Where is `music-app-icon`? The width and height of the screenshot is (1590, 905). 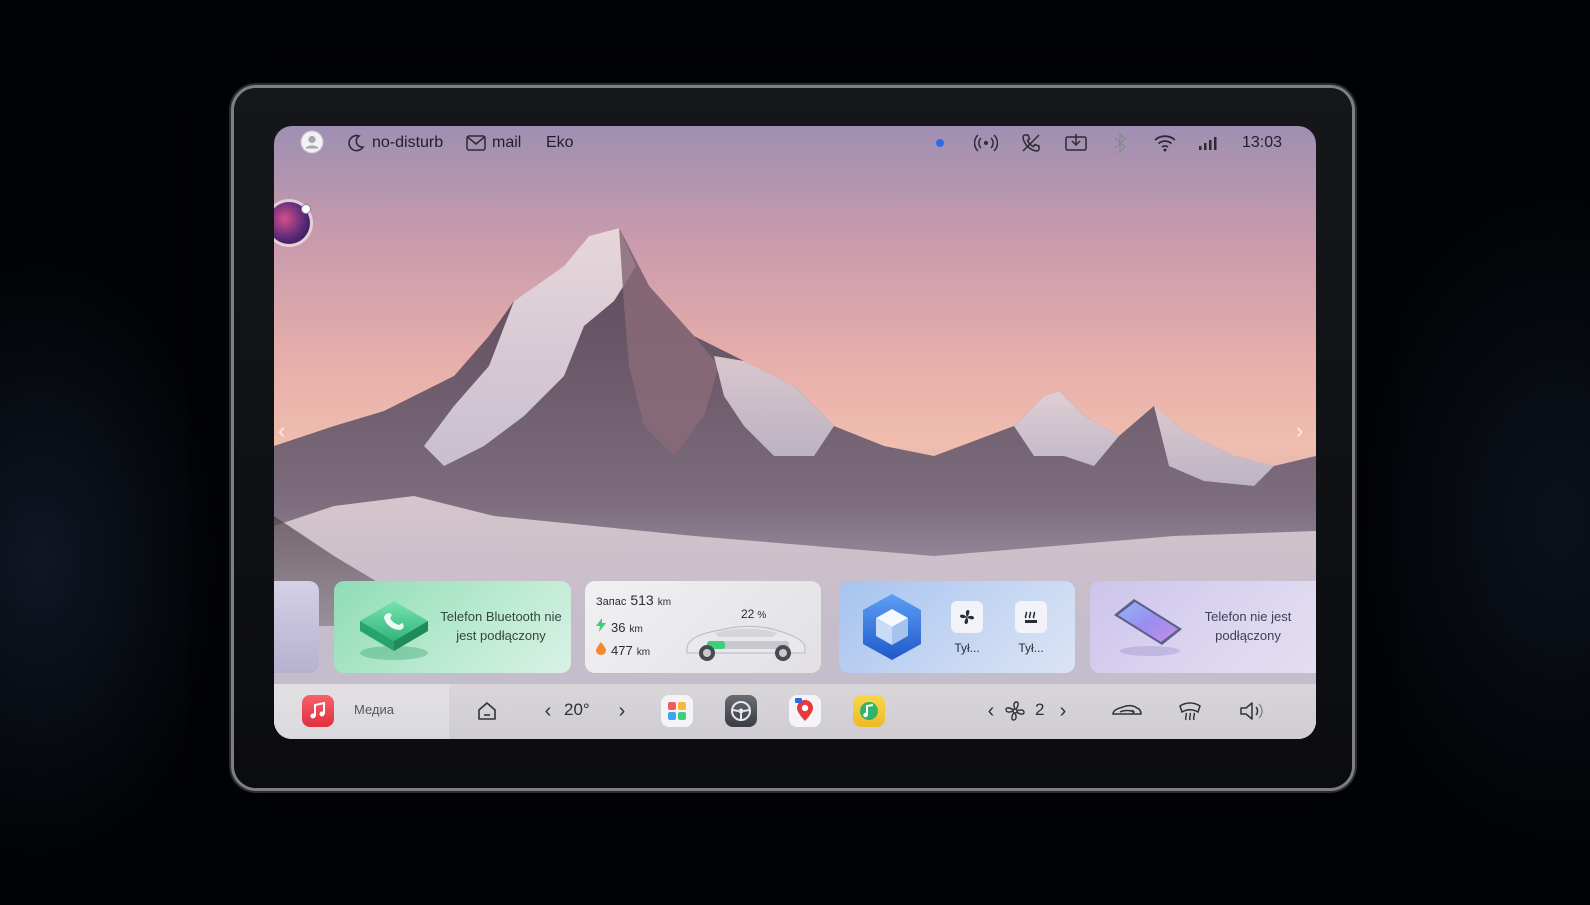
music-app-icon is located at coordinates (318, 711).